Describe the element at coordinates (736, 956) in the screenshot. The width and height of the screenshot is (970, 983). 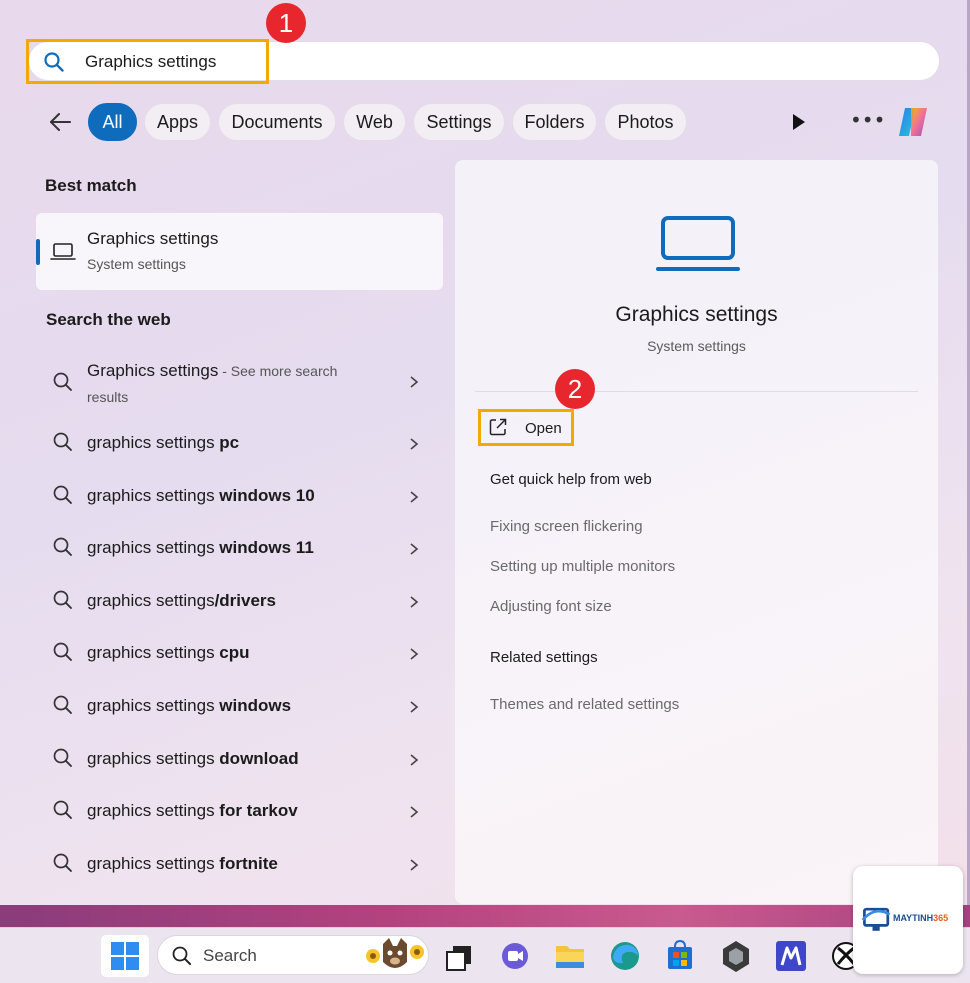
I see `cube-app-icon` at that location.